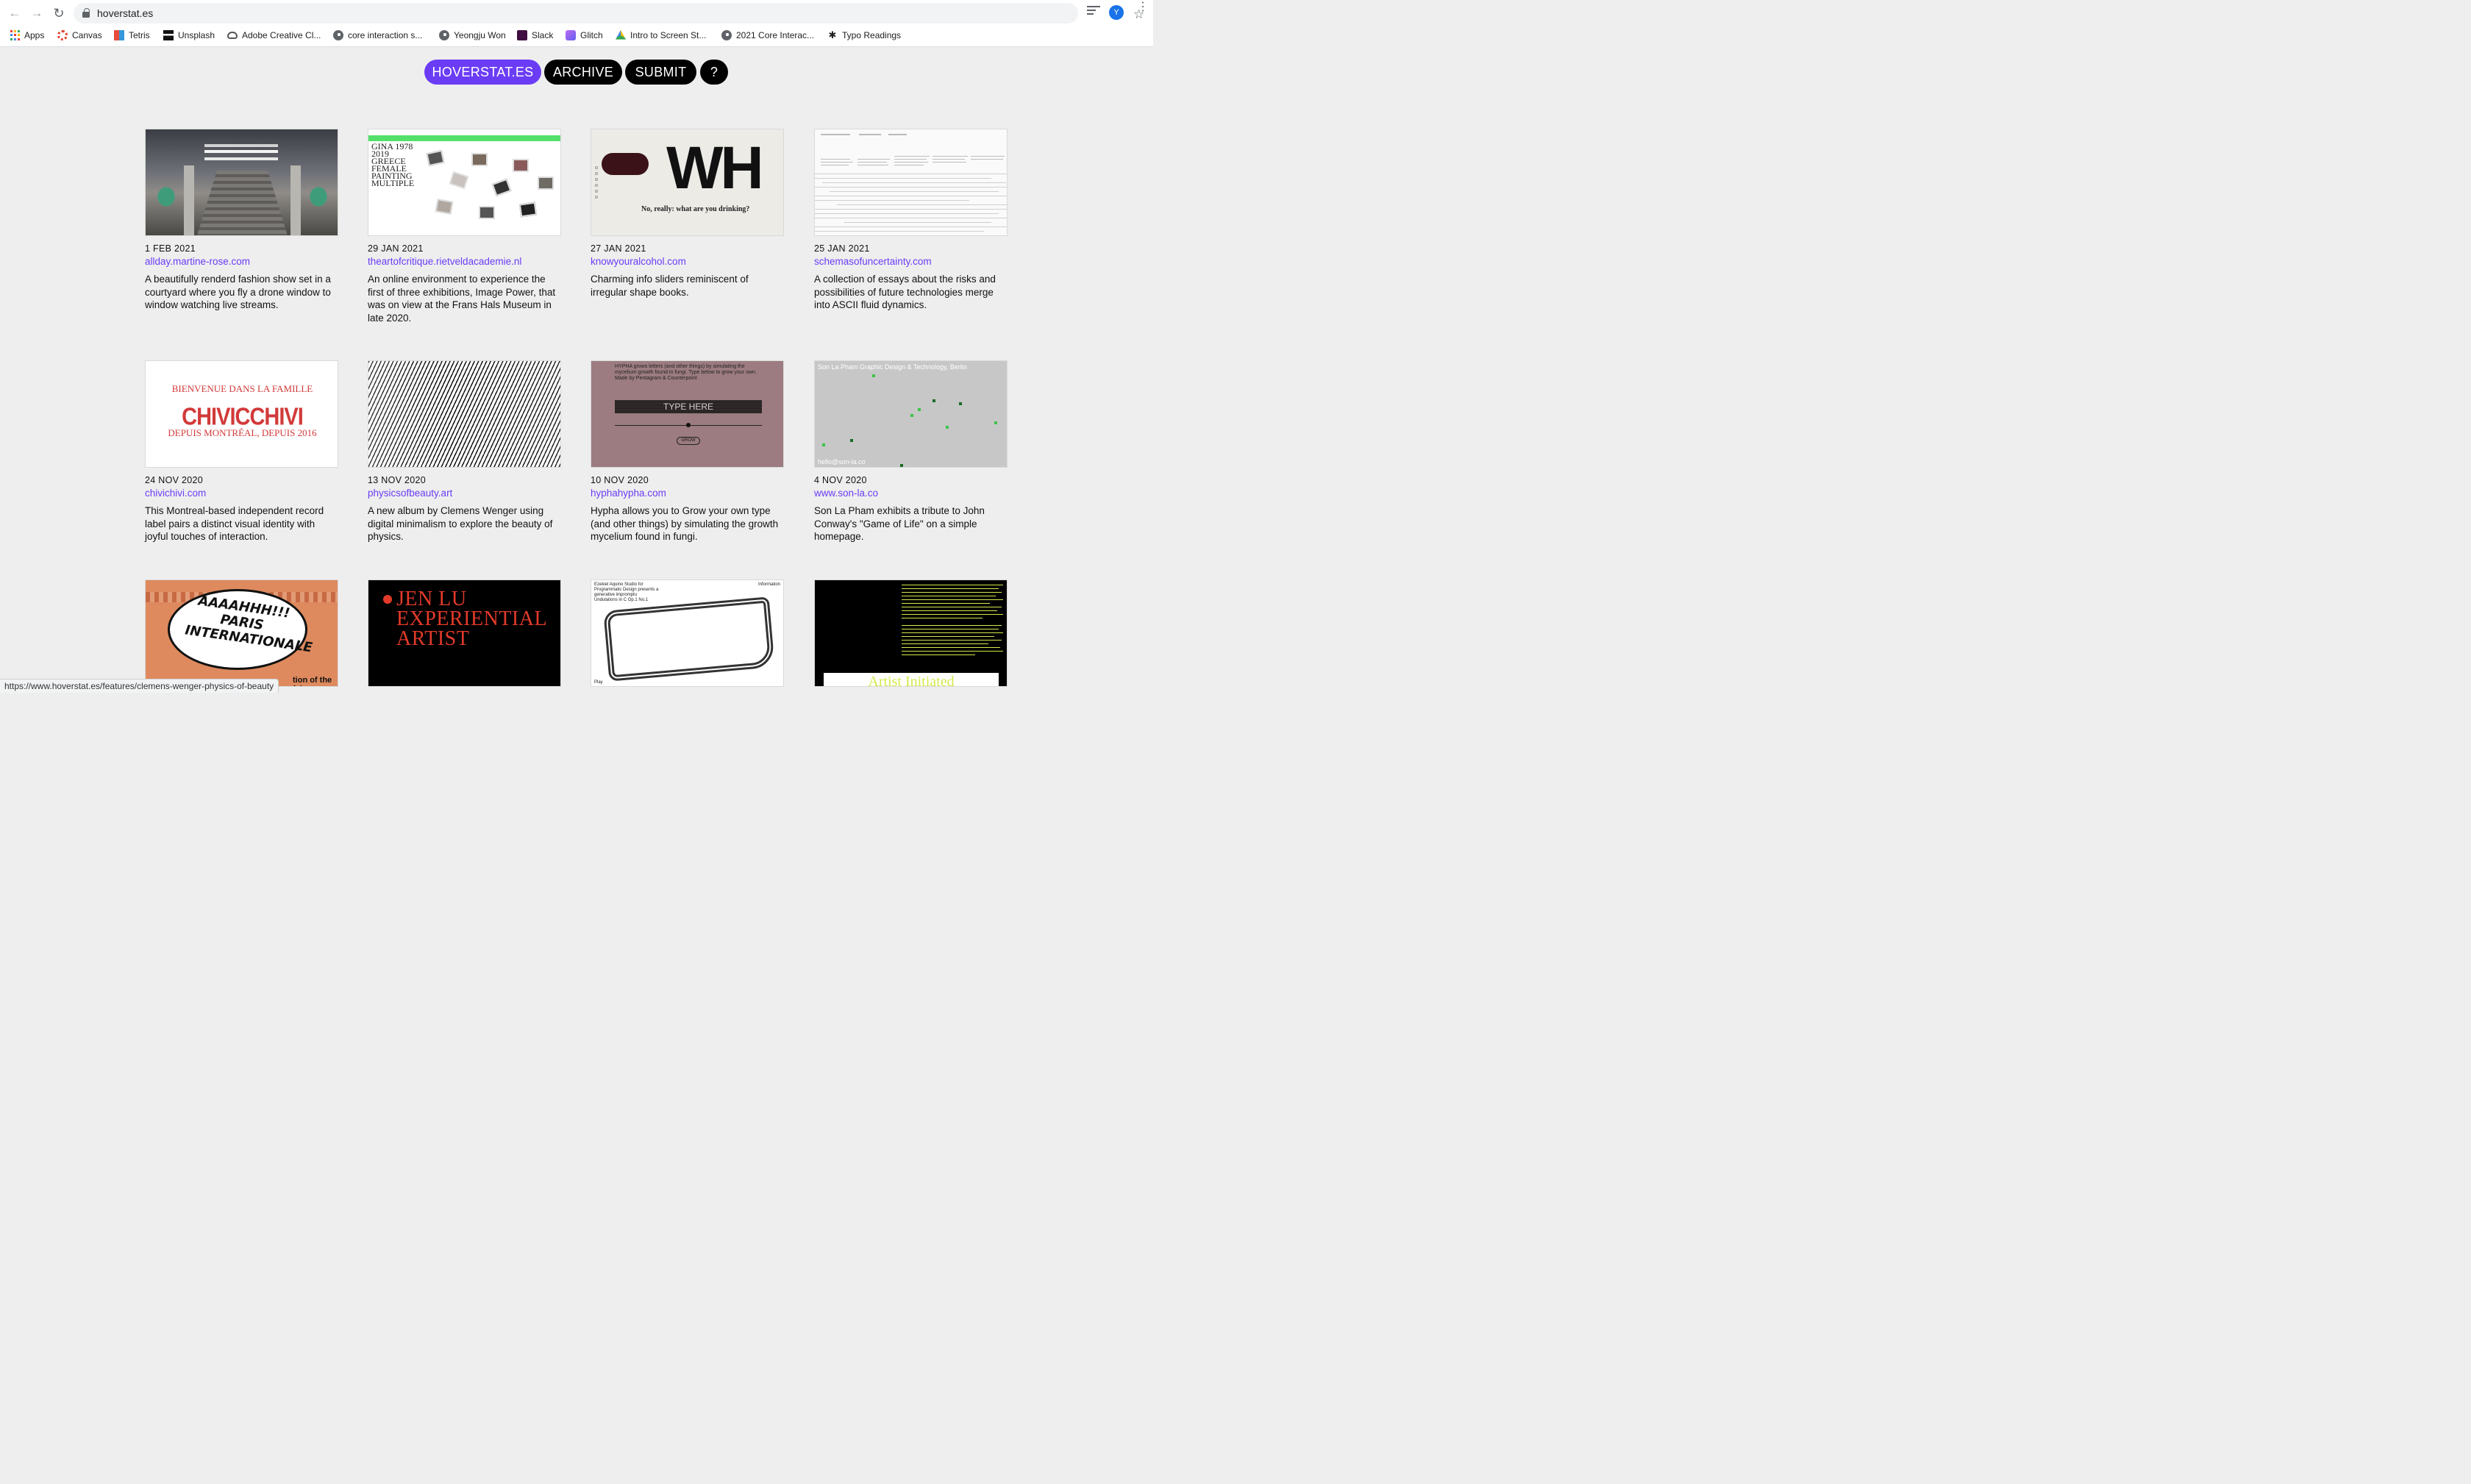 This screenshot has height=1484, width=2471. I want to click on nav-archive-button: ARCHIVE, so click(583, 72).